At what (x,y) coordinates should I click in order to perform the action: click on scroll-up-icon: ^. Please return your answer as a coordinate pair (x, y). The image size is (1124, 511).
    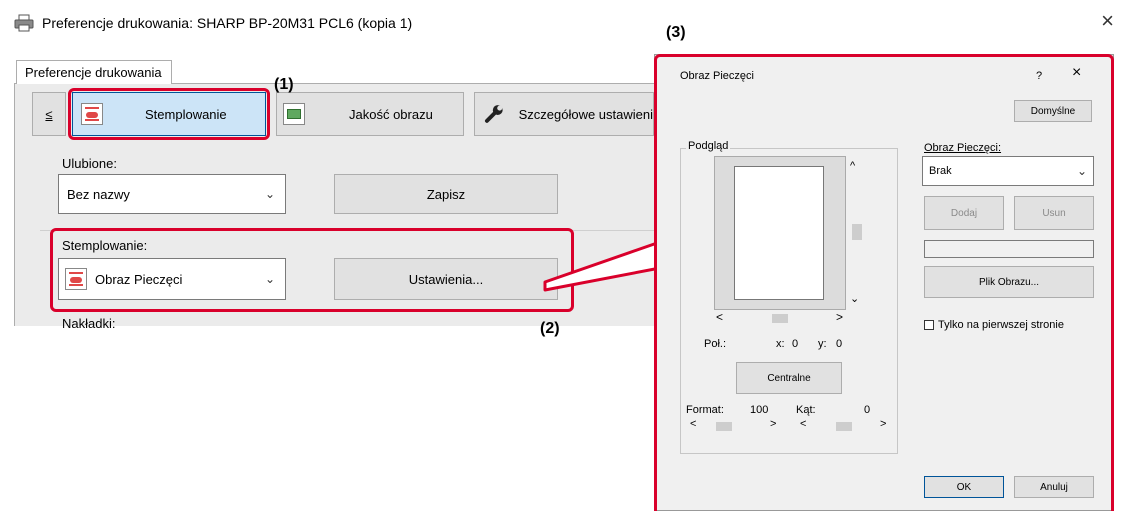
    Looking at the image, I should click on (852, 166).